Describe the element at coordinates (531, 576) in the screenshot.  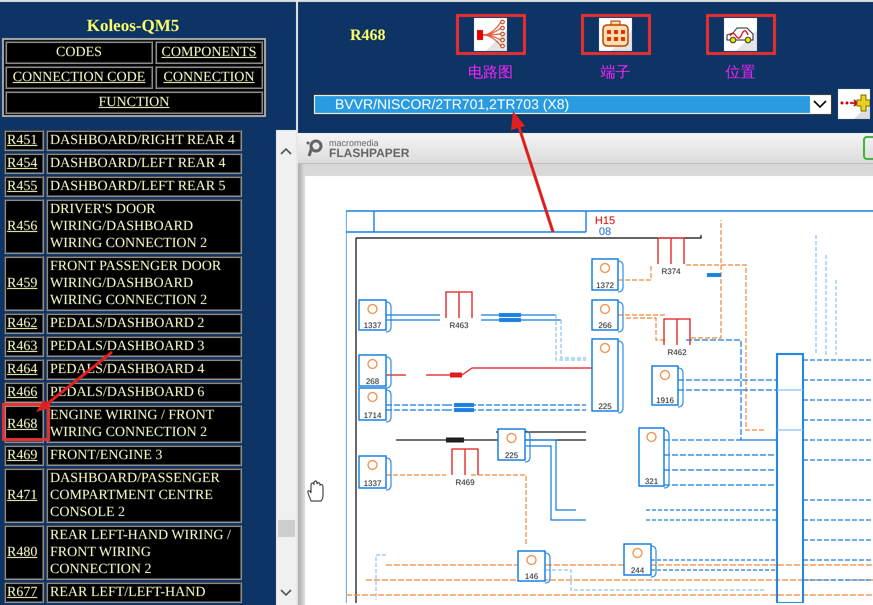
I see `component-label: 146` at that location.